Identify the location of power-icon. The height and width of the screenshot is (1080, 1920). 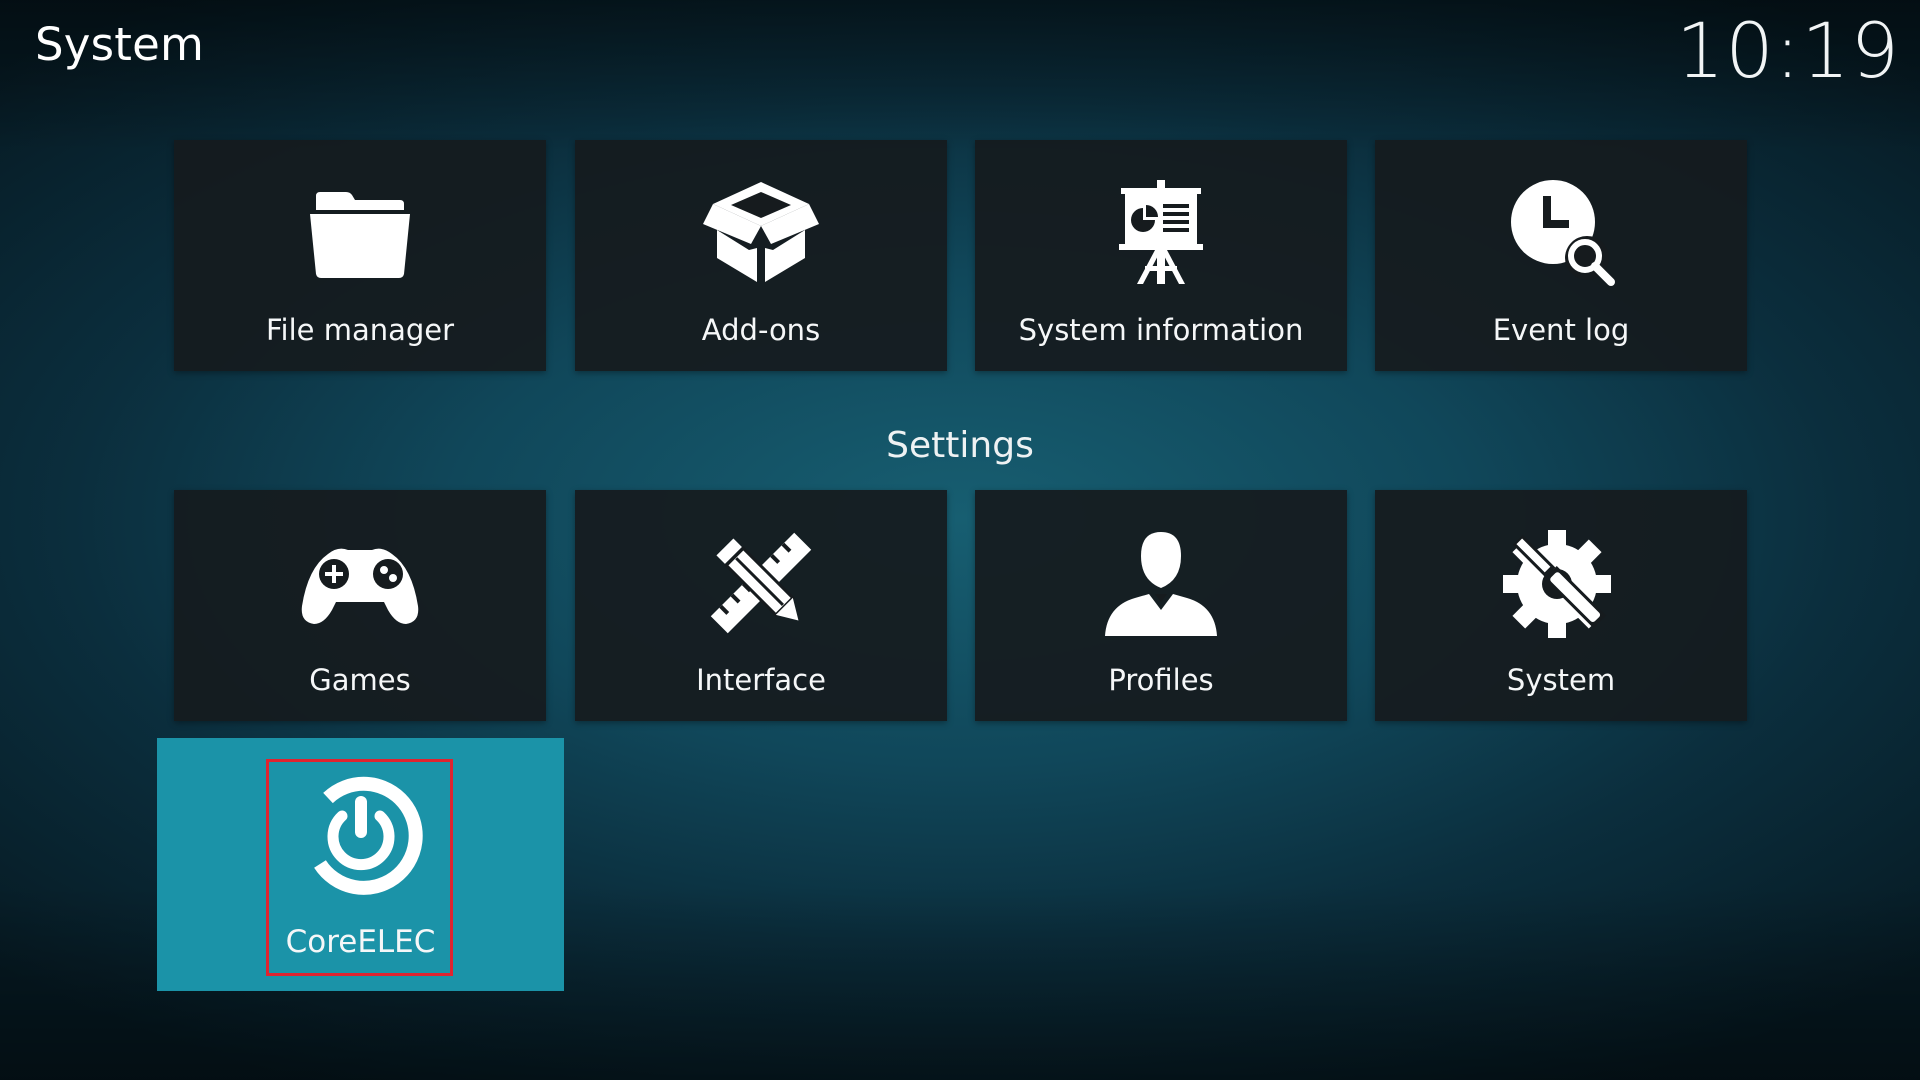
(361, 833).